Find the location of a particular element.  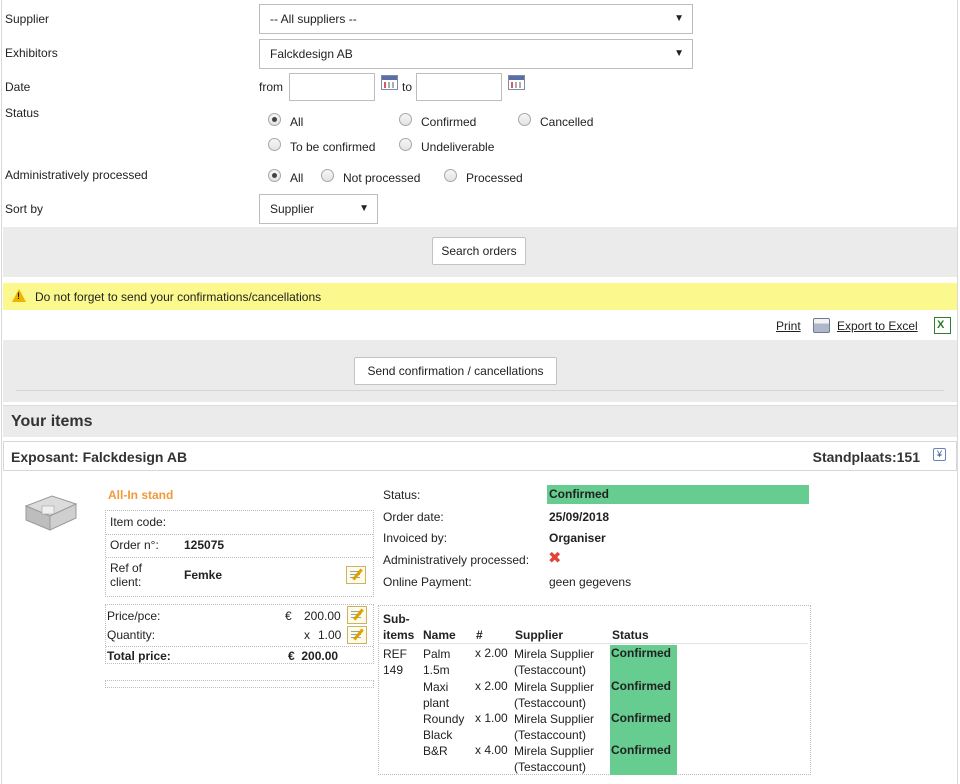

online-payment-value: geen gegevens is located at coordinates (590, 582).